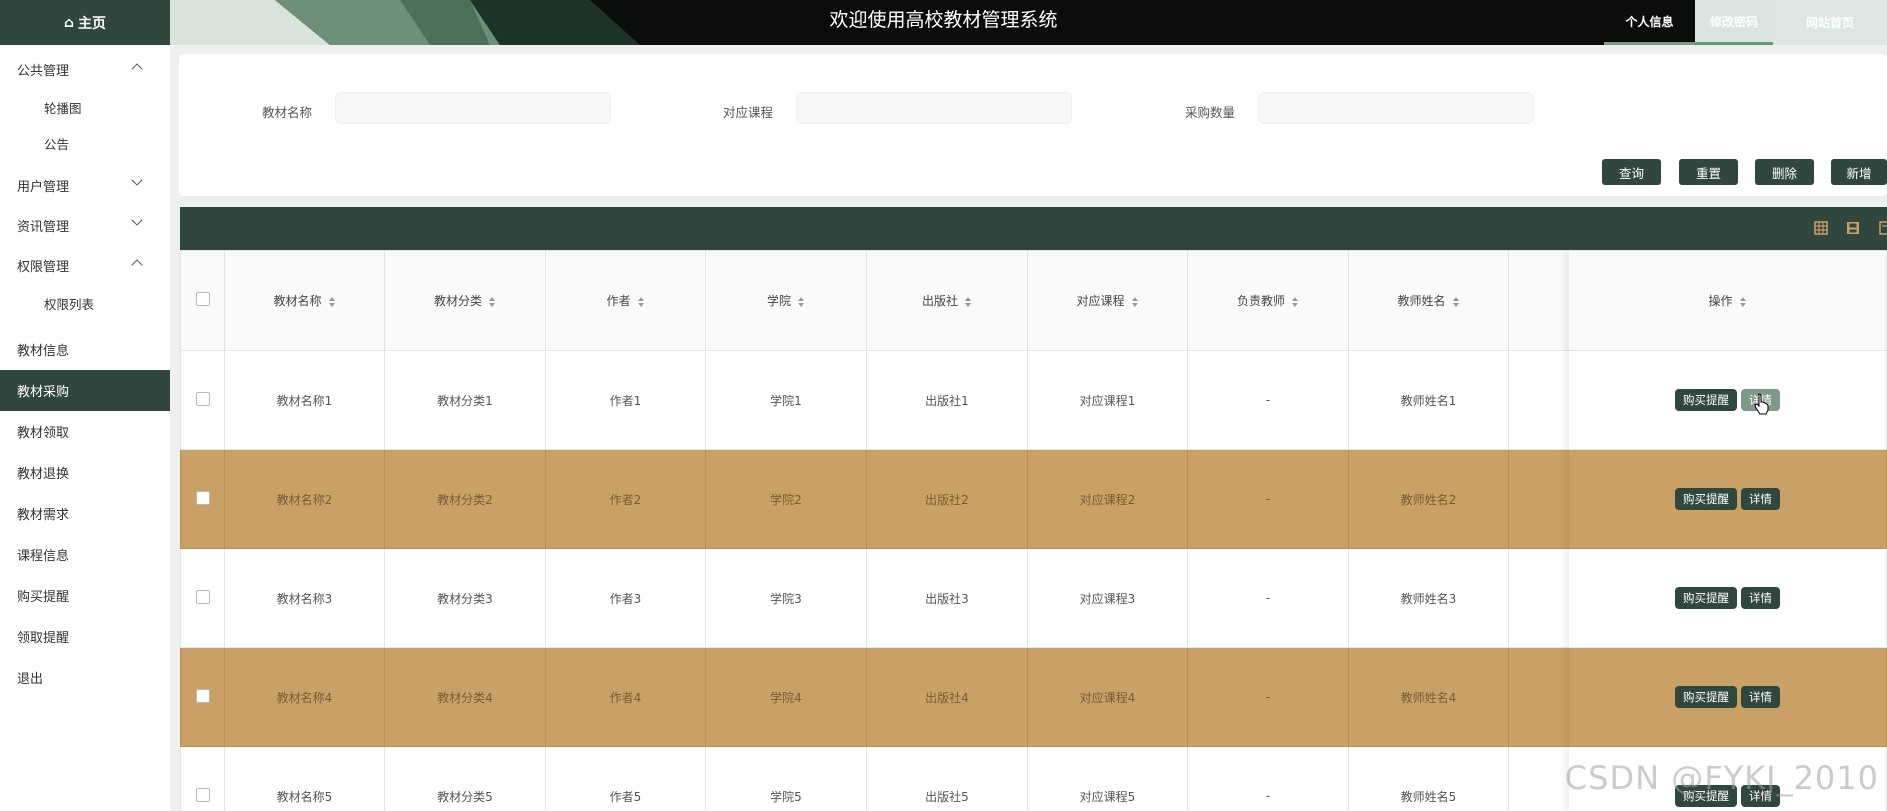 This screenshot has height=811, width=1887. I want to click on select-all-checkbox, so click(202, 299).